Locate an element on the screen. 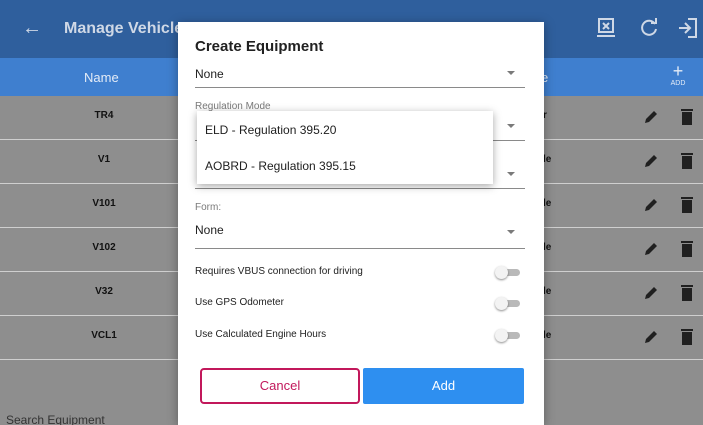 This screenshot has width=703, height=425. equipment-name: VCL1 is located at coordinates (104, 335).